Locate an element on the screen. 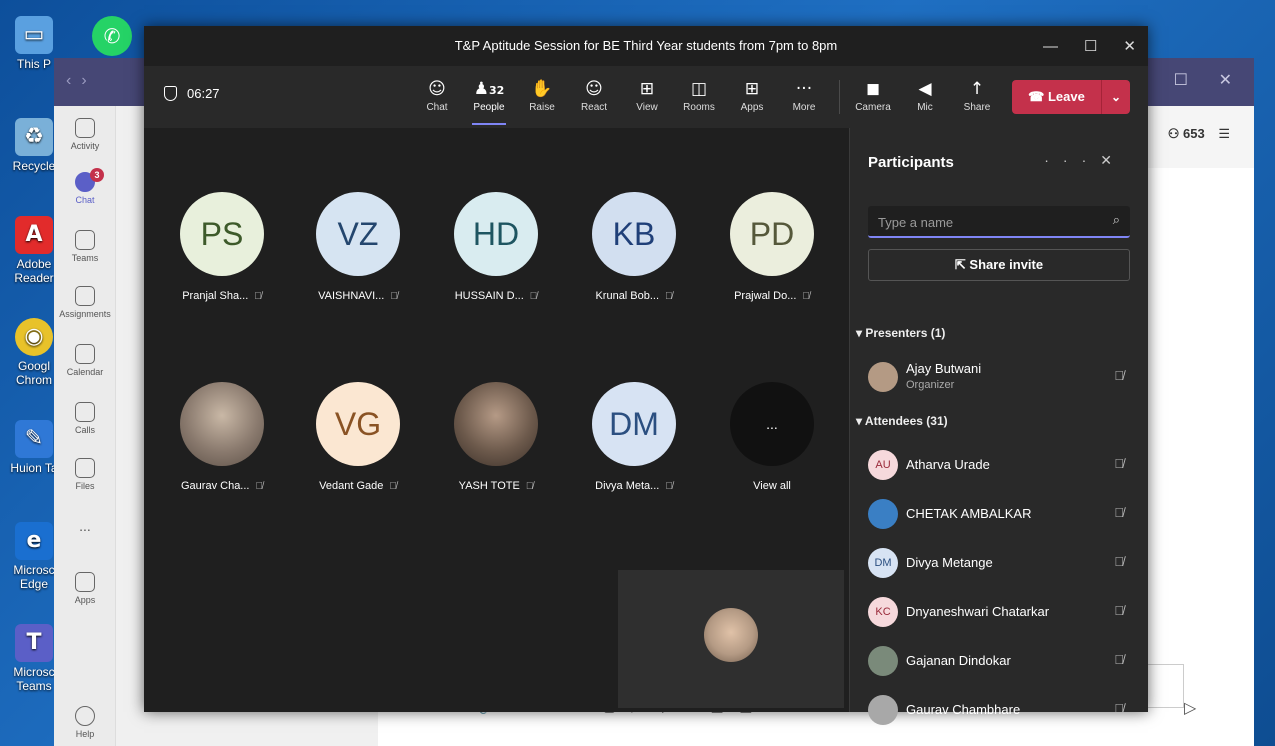  more-button: ··· More is located at coordinates (804, 94).